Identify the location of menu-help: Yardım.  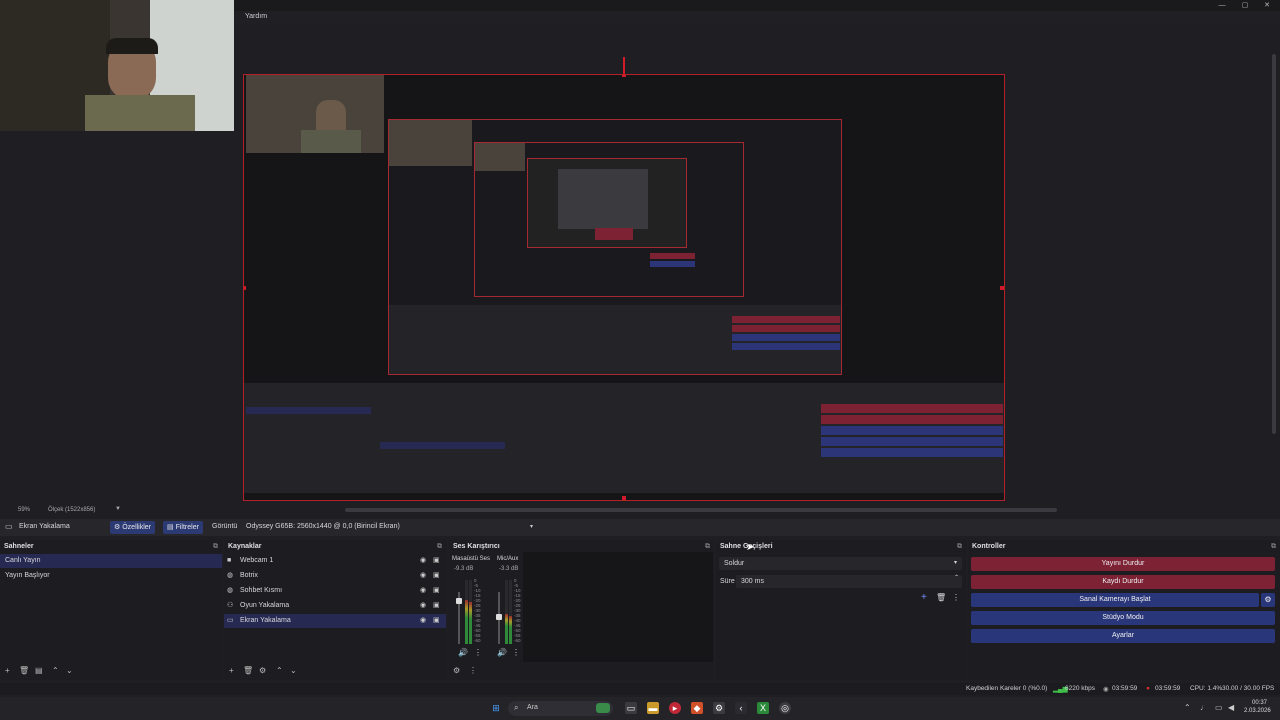
(256, 16).